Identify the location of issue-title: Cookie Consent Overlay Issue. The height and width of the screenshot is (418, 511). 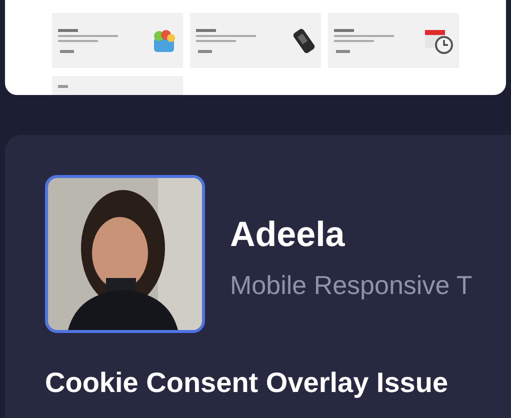
(246, 382).